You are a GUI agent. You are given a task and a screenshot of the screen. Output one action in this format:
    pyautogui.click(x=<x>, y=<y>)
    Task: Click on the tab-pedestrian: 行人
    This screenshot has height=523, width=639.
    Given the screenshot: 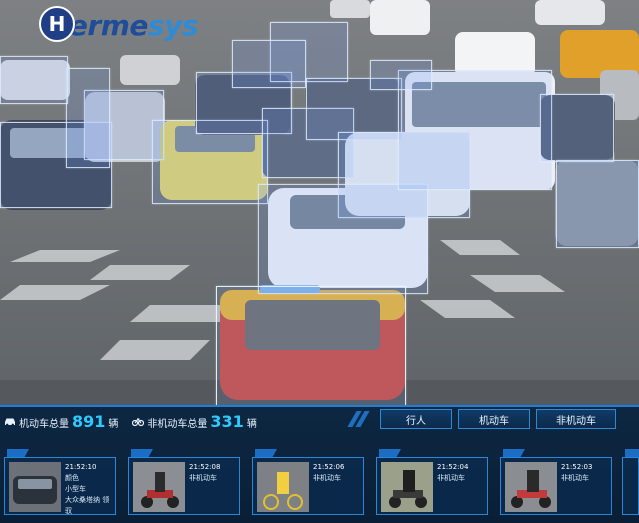 What is the action you would take?
    pyautogui.click(x=416, y=419)
    